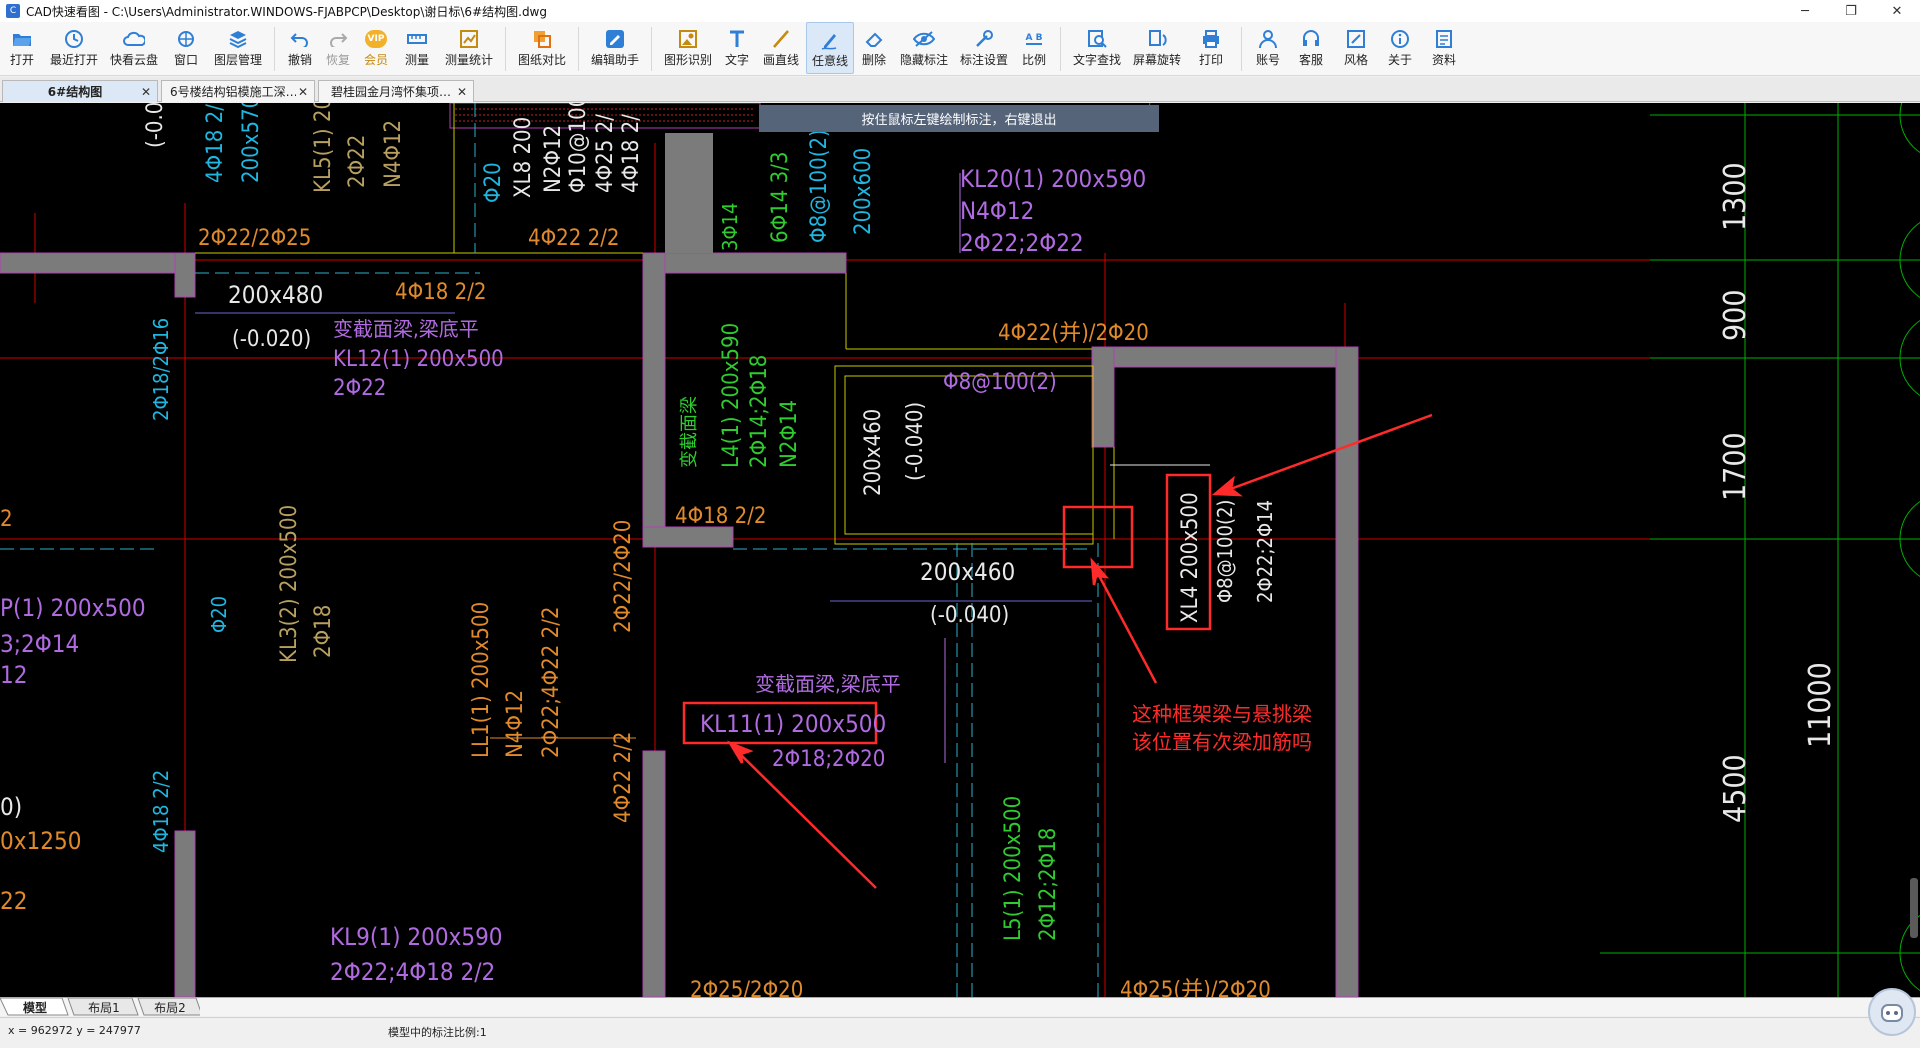 Image resolution: width=1920 pixels, height=1048 pixels. What do you see at coordinates (254, 238) in the screenshot?
I see `rebar-text: 2Φ22/2Φ25` at bounding box center [254, 238].